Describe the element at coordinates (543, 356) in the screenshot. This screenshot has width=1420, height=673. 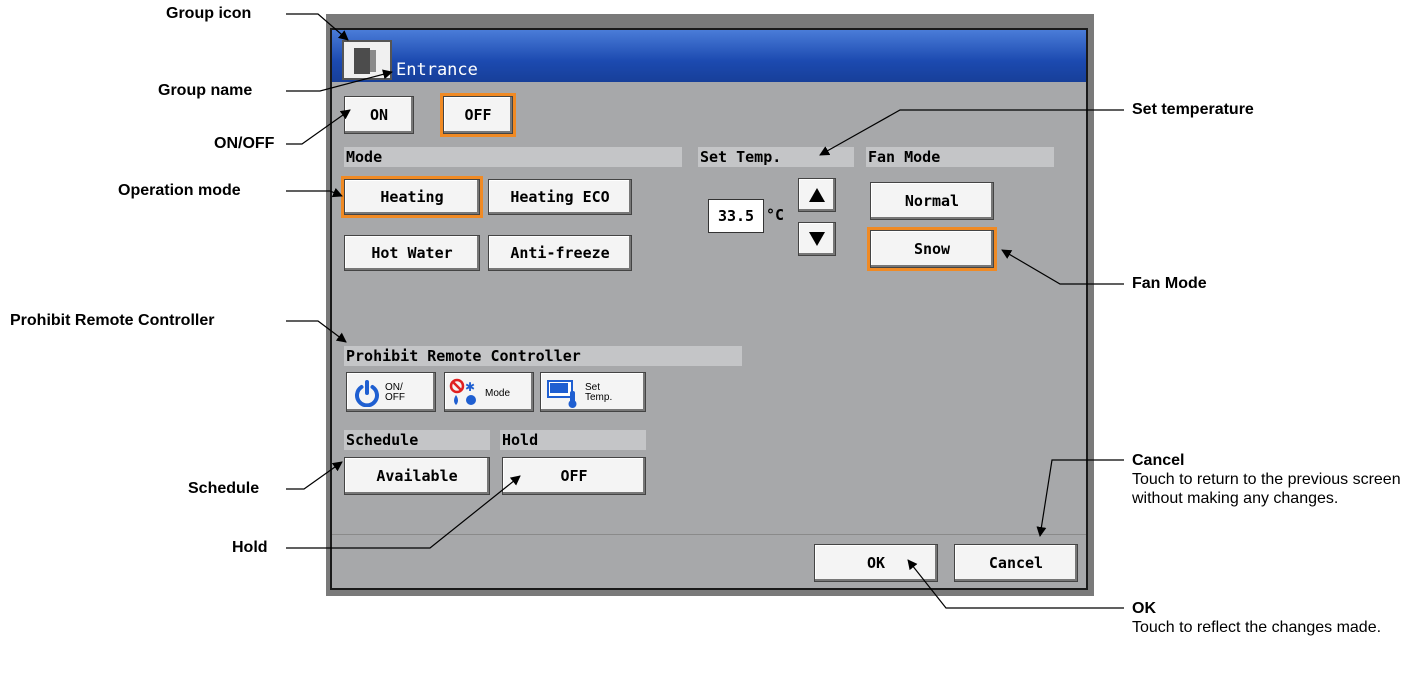
I see `prohibit-label: Prohibit Remote Controller` at that location.